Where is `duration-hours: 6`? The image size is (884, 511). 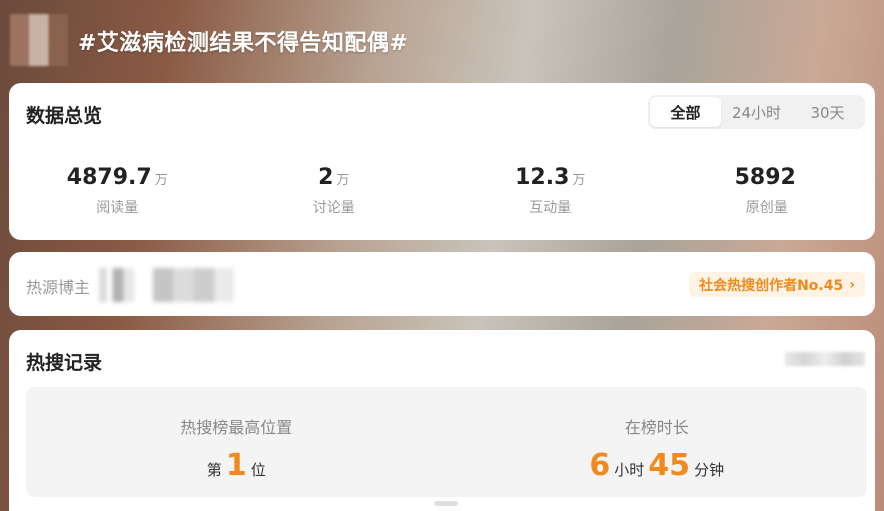
duration-hours: 6 is located at coordinates (600, 465).